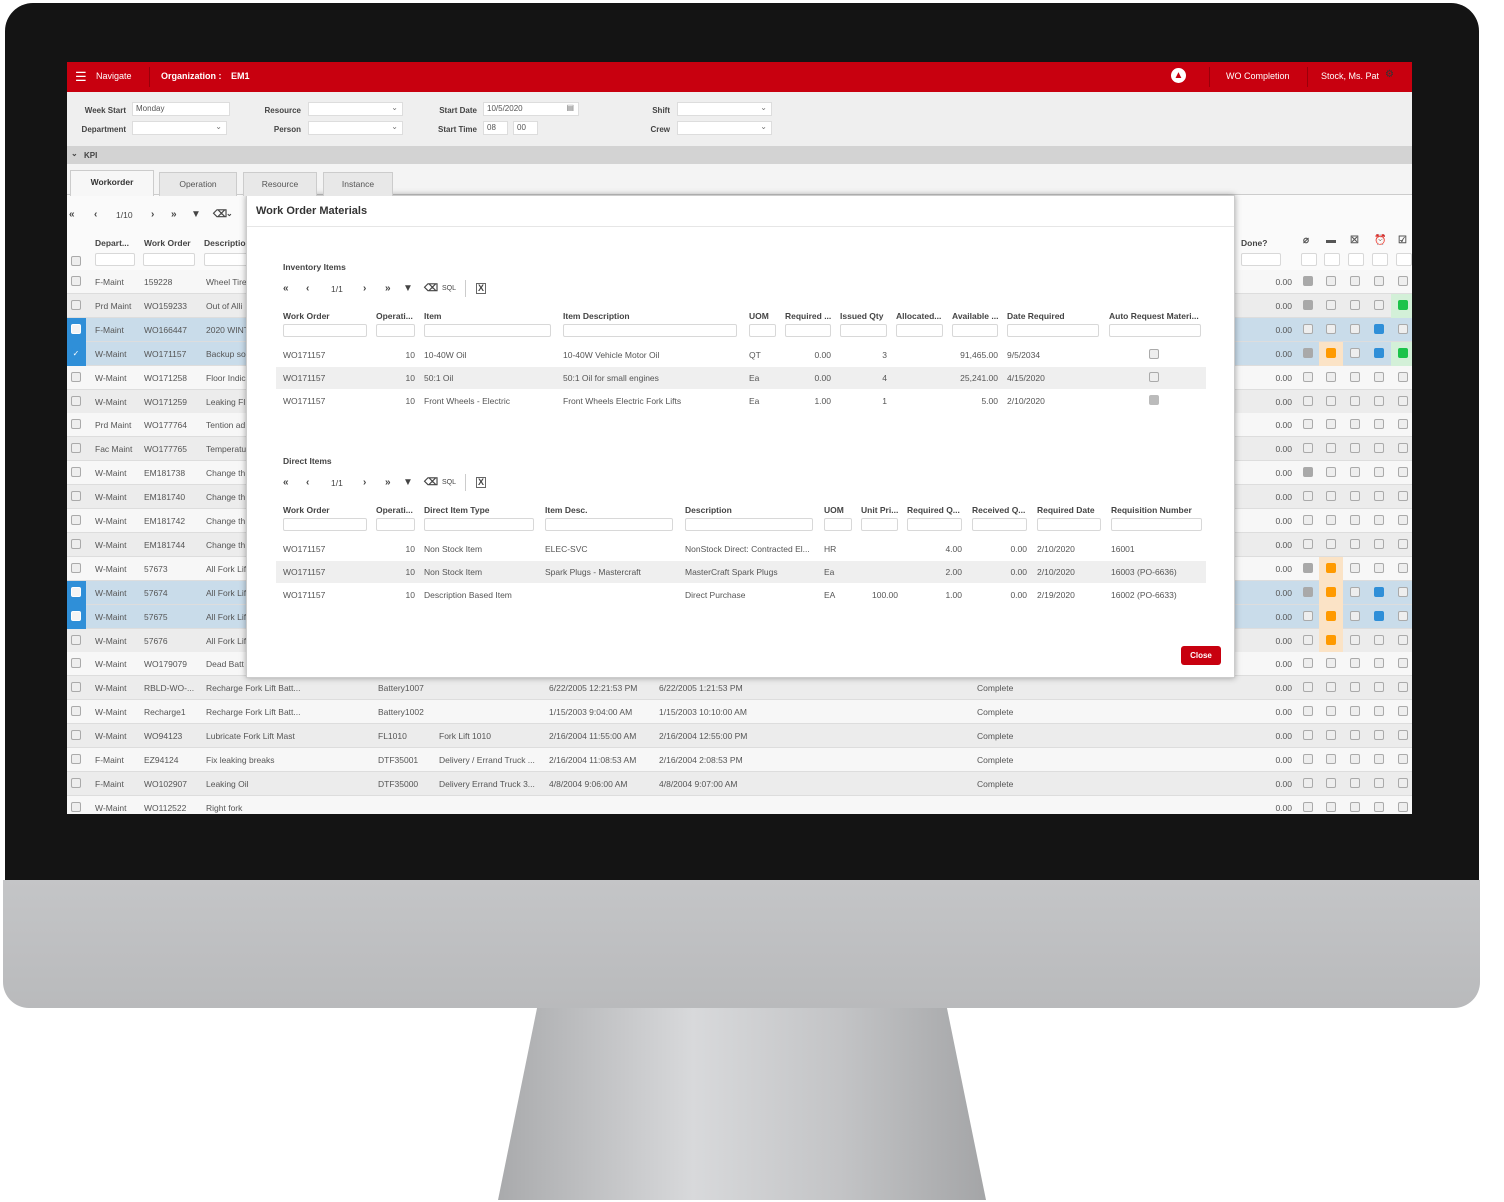  What do you see at coordinates (179, 128) in the screenshot?
I see `department-select: ⌄` at bounding box center [179, 128].